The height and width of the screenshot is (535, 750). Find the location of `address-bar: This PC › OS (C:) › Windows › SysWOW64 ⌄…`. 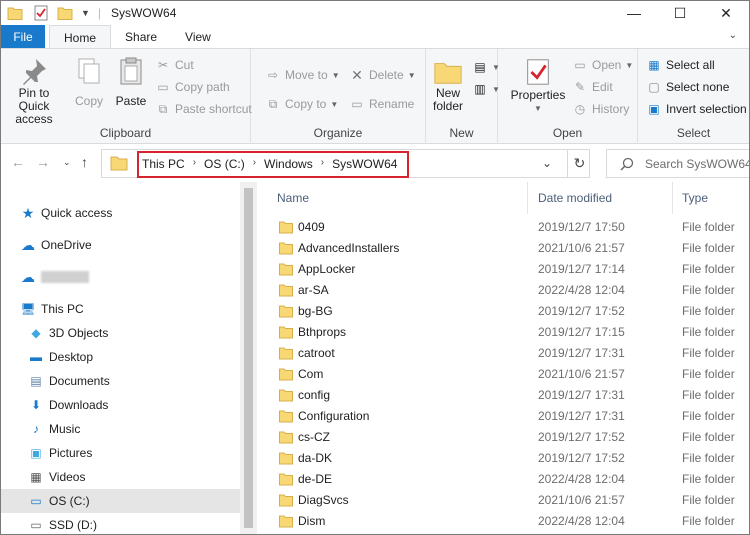

address-bar: This PC › OS (C:) › Windows › SysWOW64 ⌄… is located at coordinates (345, 163).